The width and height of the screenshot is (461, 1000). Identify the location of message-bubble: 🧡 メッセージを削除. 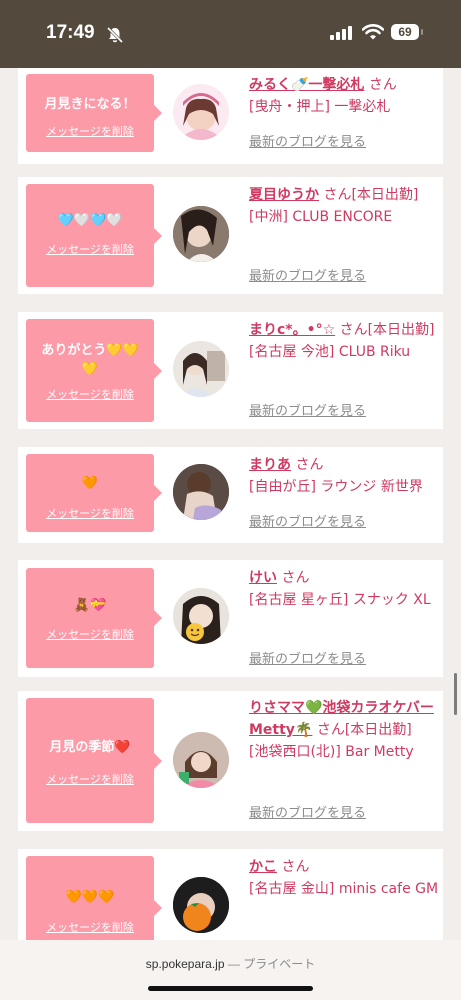
(94, 493).